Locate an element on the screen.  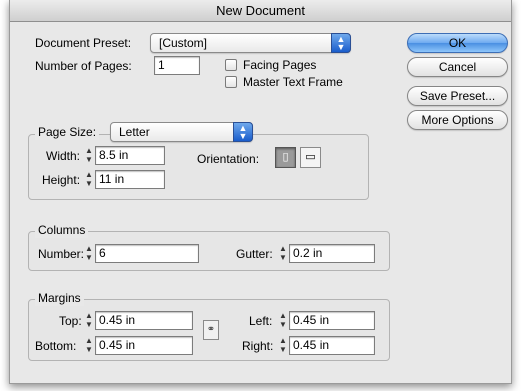
height-label: Height: is located at coordinates (61, 180).